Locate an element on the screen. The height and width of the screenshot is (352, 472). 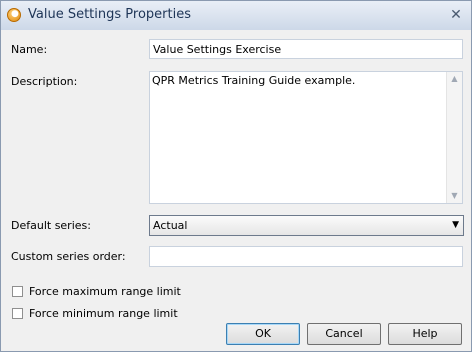
description-text: QPR Metrics Training Guide example. is located at coordinates (254, 80).